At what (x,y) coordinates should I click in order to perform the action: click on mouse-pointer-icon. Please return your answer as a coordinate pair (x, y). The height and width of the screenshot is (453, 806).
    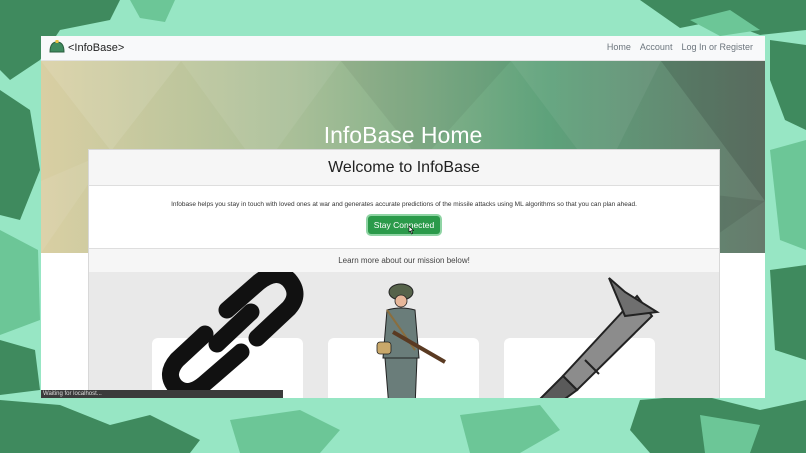
    Looking at the image, I should click on (411, 231).